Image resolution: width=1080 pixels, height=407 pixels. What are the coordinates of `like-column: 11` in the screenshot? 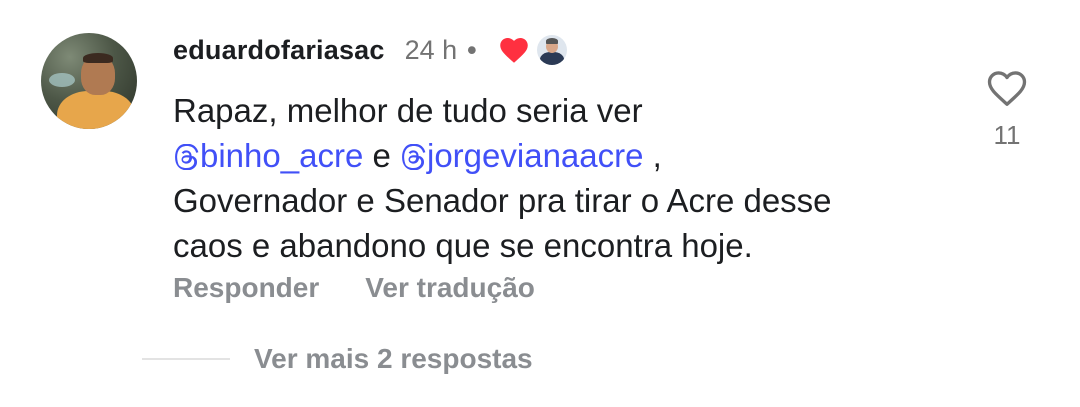 It's located at (1007, 109).